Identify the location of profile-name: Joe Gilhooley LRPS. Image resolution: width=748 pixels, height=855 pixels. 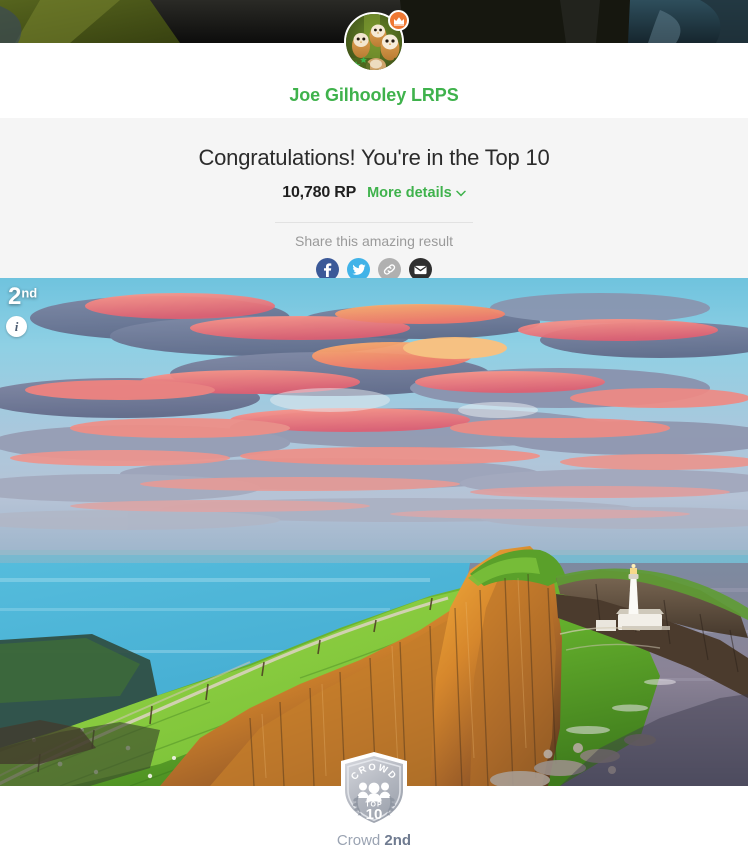
(374, 95).